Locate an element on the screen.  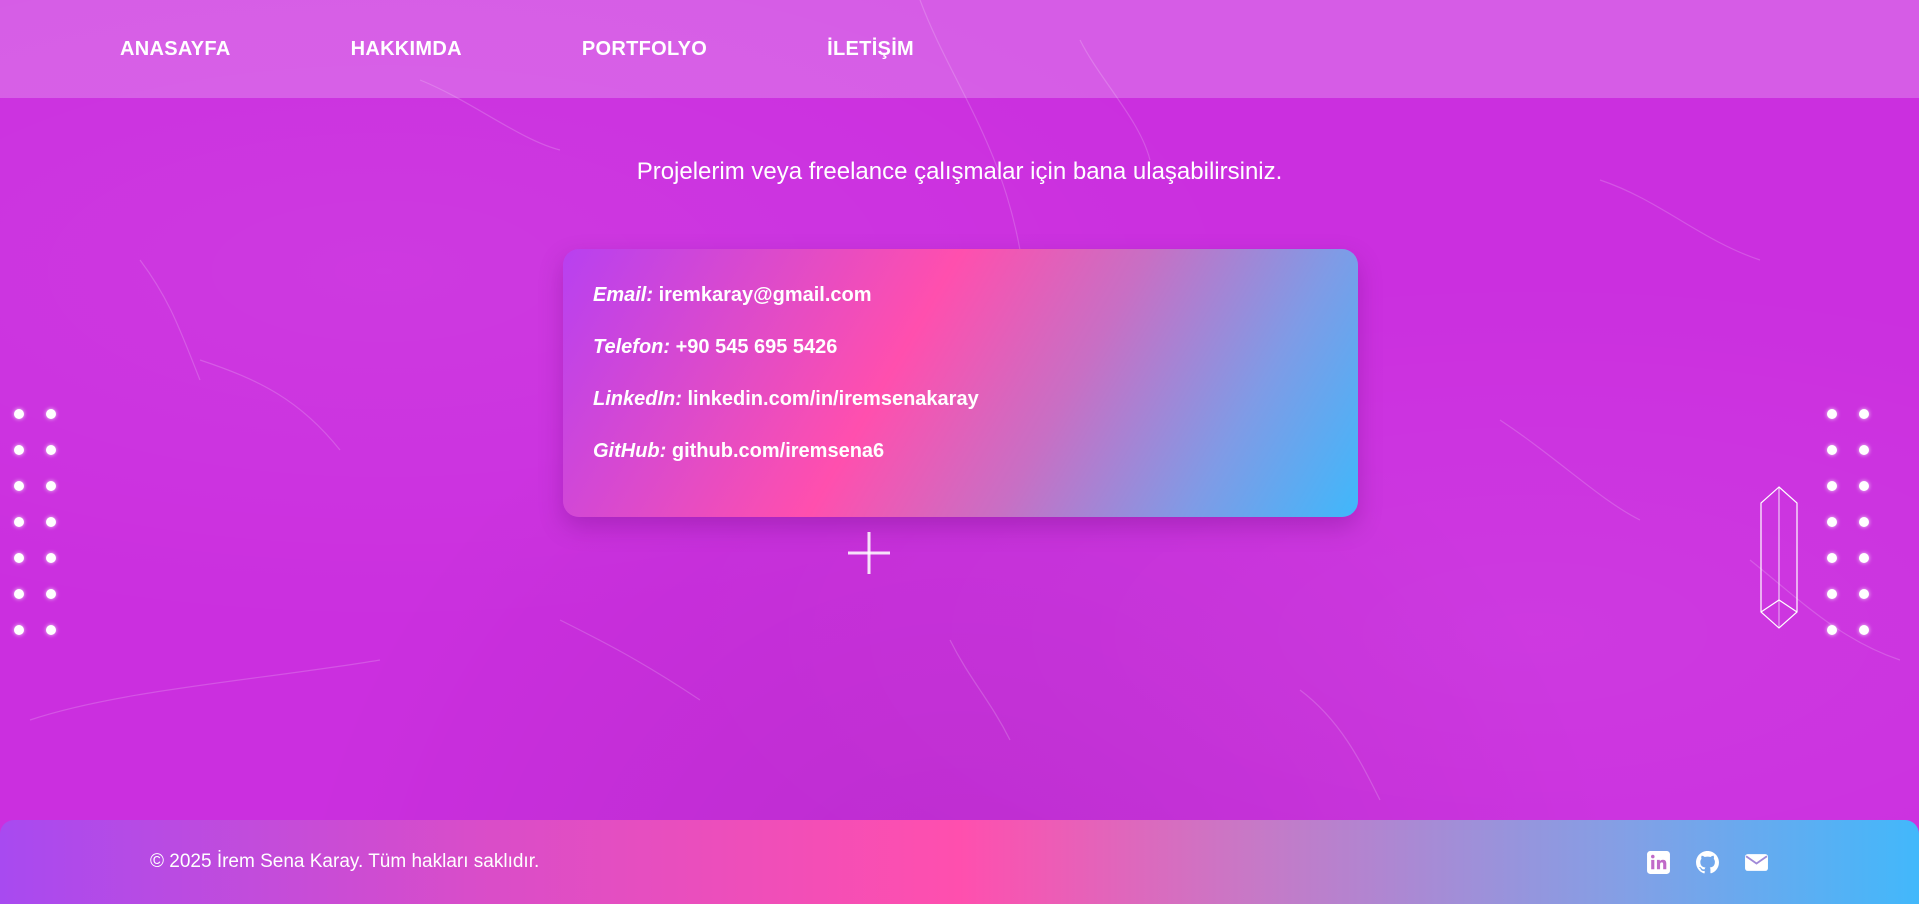
contact-value-email: iremkaray@gmail.com is located at coordinates (765, 295).